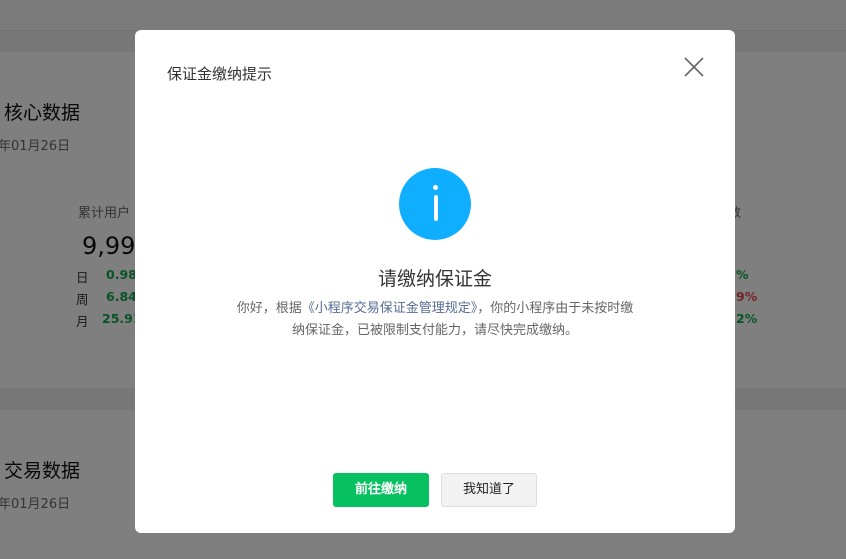 Image resolution: width=846 pixels, height=559 pixels. What do you see at coordinates (435, 204) in the screenshot?
I see `info-icon` at bounding box center [435, 204].